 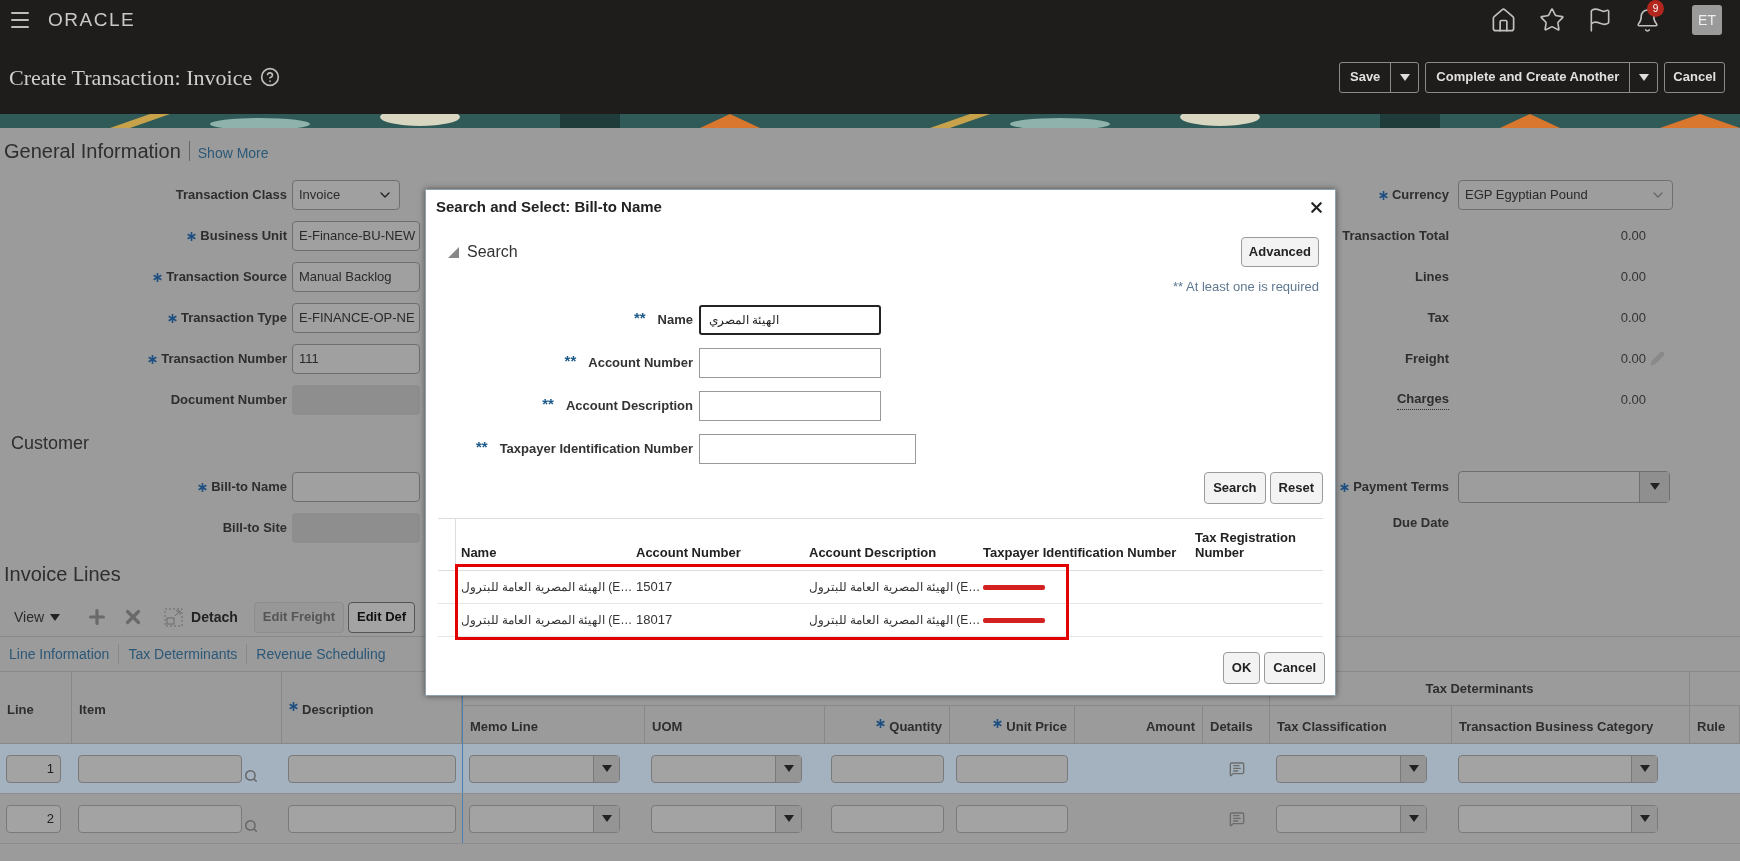 What do you see at coordinates (915, 726) in the screenshot?
I see `column-header: Quantity` at bounding box center [915, 726].